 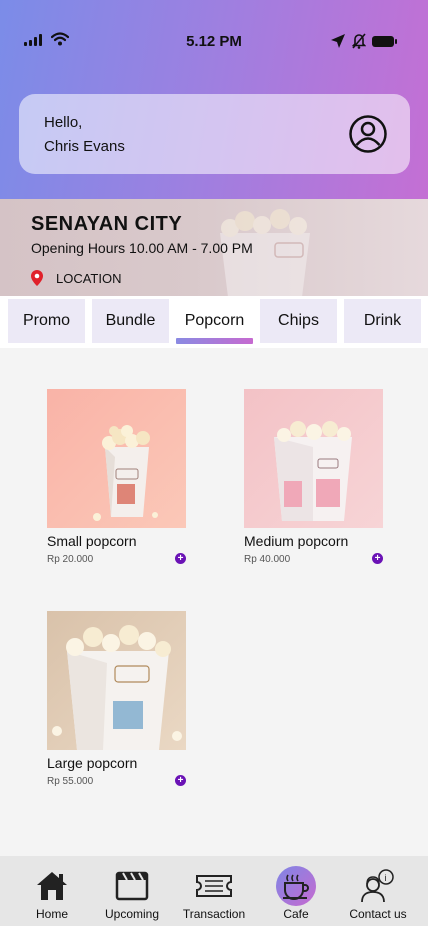 What do you see at coordinates (296, 914) in the screenshot?
I see `nav-label: Cafe` at bounding box center [296, 914].